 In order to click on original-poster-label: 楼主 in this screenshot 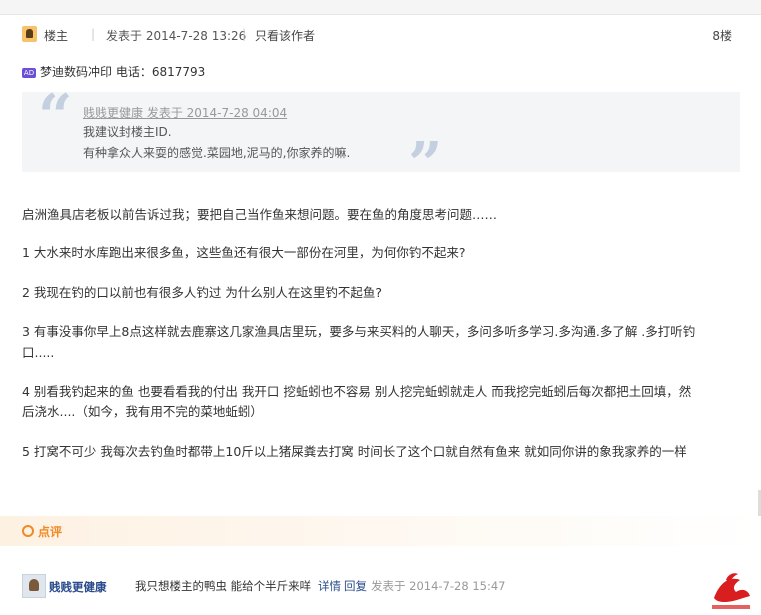, I will do `click(56, 36)`.